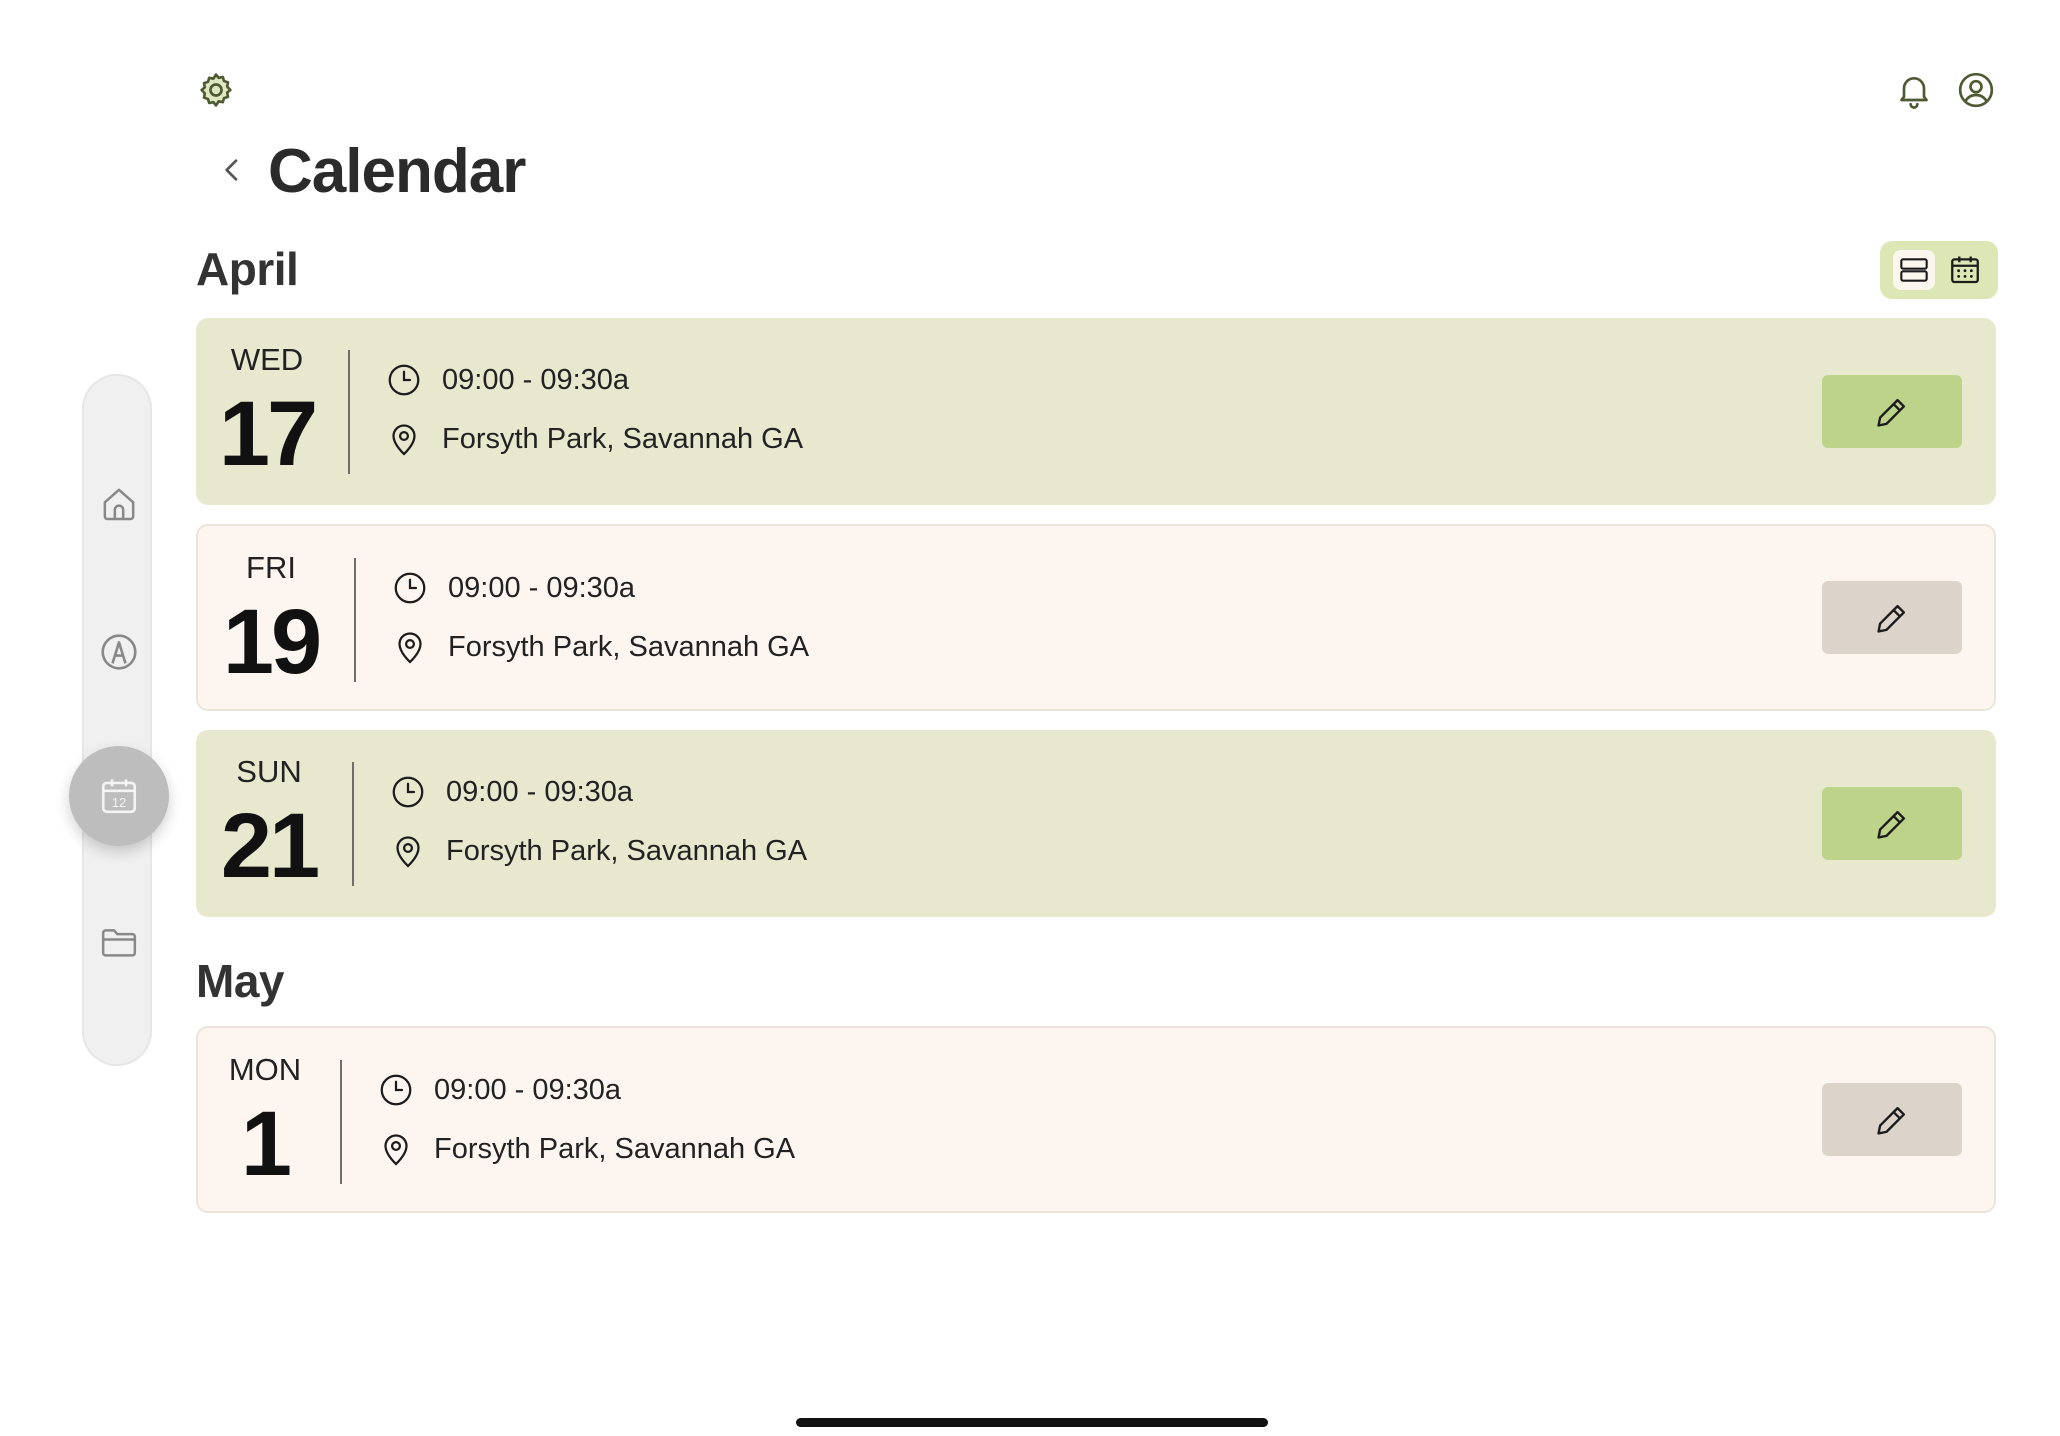  I want to click on page-title: Calendar, so click(397, 171).